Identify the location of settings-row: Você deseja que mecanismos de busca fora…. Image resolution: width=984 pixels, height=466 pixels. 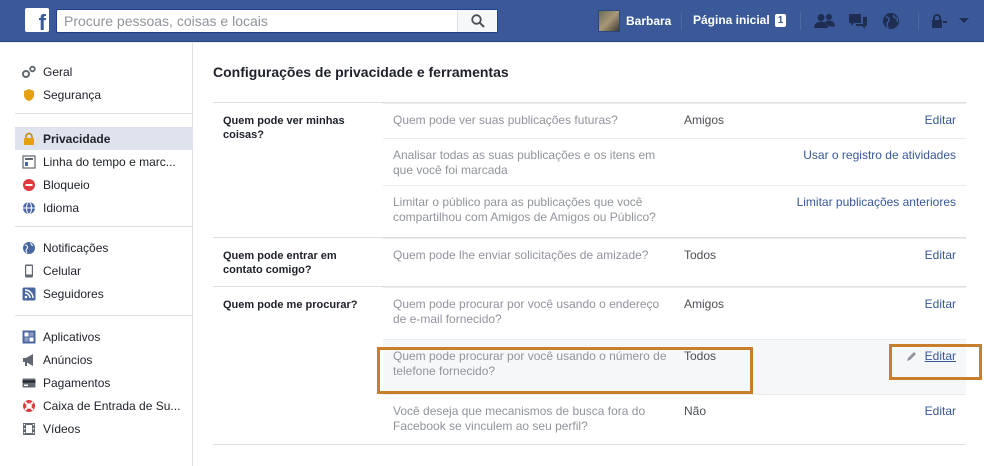
(674, 419).